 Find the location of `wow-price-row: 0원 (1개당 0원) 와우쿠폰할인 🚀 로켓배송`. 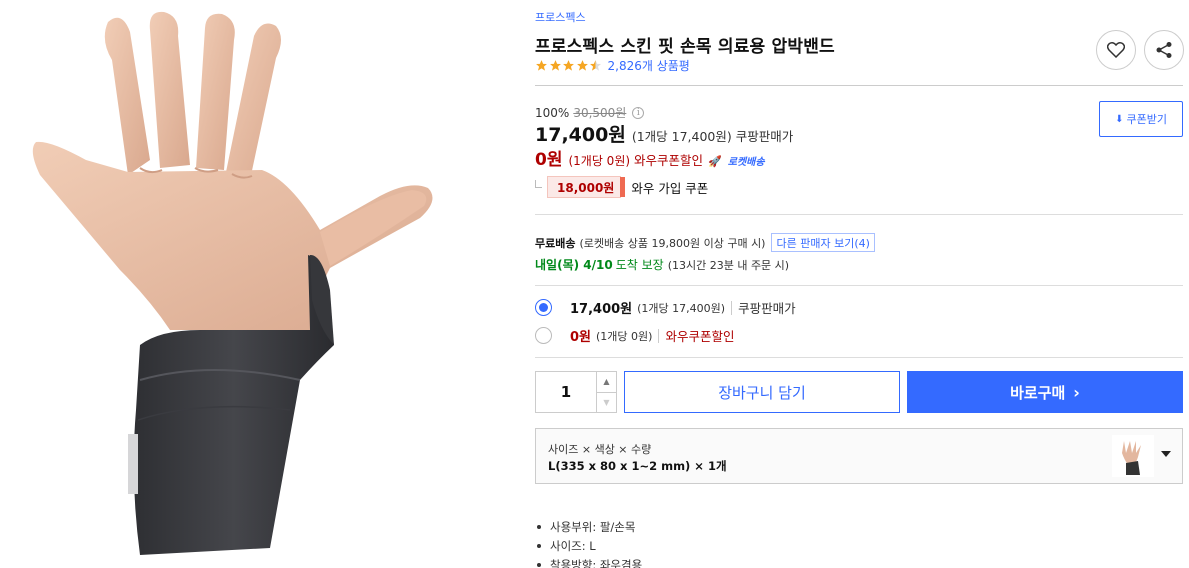

wow-price-row: 0원 (1개당 0원) 와우쿠폰할인 🚀 로켓배송 is located at coordinates (650, 157).